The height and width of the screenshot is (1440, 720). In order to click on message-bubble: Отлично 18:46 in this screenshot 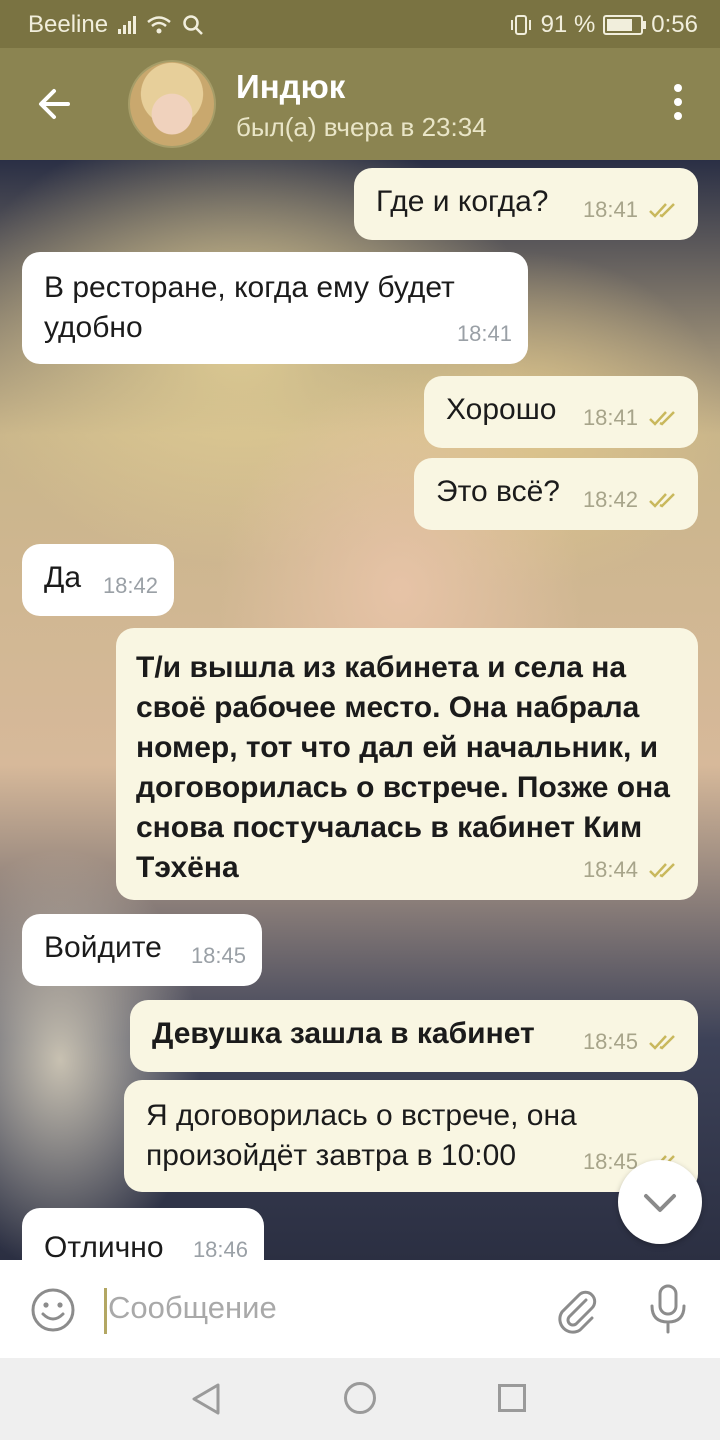, I will do `click(143, 1234)`.